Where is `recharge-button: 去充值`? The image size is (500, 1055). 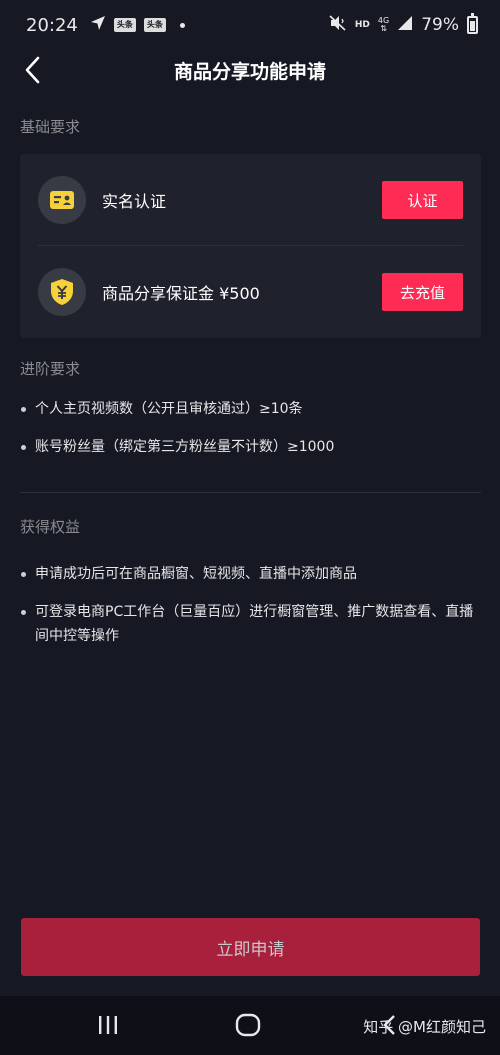 recharge-button: 去充值 is located at coordinates (422, 292).